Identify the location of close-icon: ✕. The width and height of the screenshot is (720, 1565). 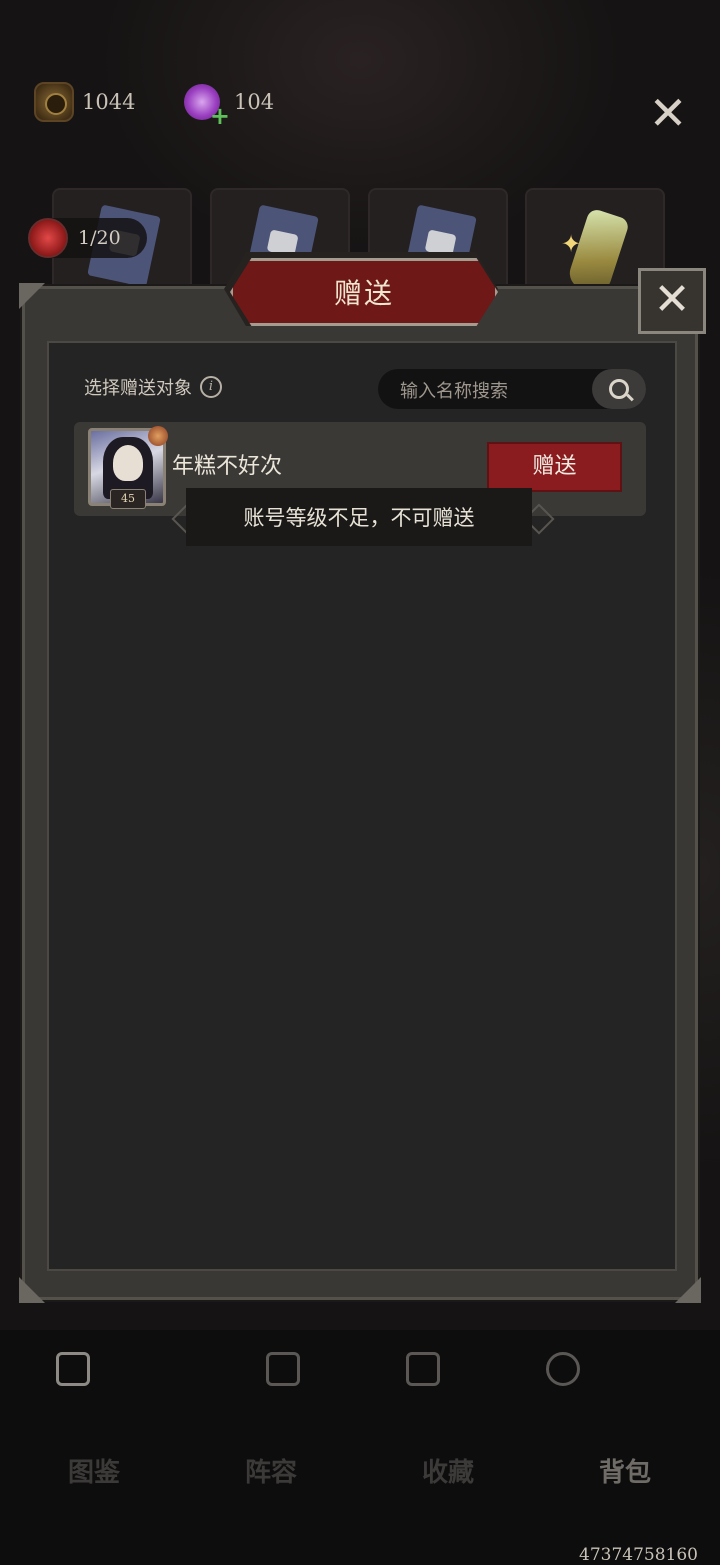
(668, 113).